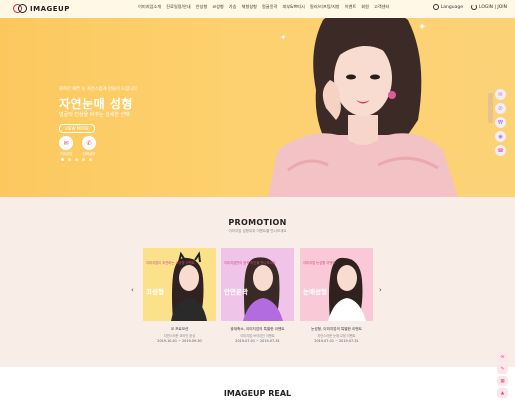 The width and height of the screenshot is (515, 400). Describe the element at coordinates (77, 146) in the screenshot. I see `hero-consult-buttons: ✉ 카톡상담 ✆ 전화상담` at that location.